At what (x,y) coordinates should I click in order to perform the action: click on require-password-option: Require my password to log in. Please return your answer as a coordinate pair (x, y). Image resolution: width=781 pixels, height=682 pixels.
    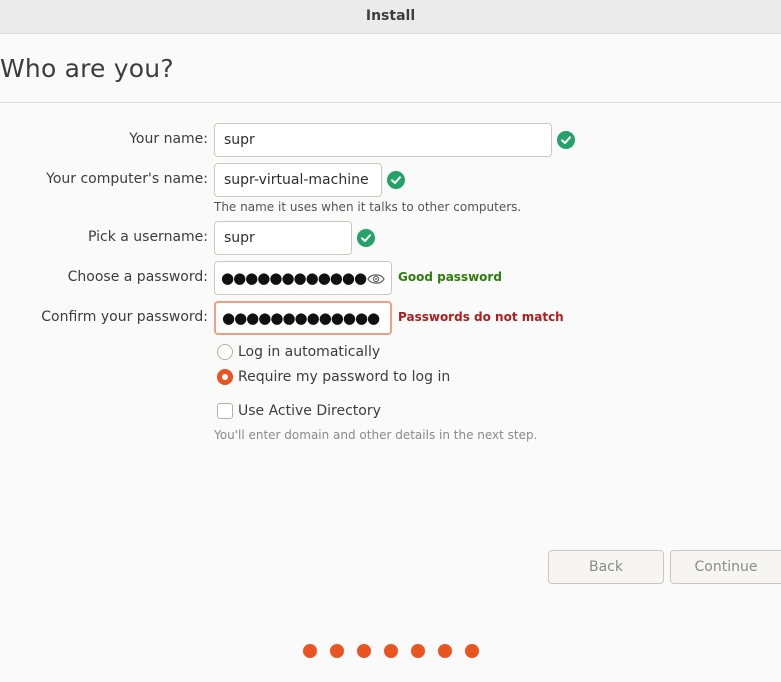
    Looking at the image, I should click on (333, 377).